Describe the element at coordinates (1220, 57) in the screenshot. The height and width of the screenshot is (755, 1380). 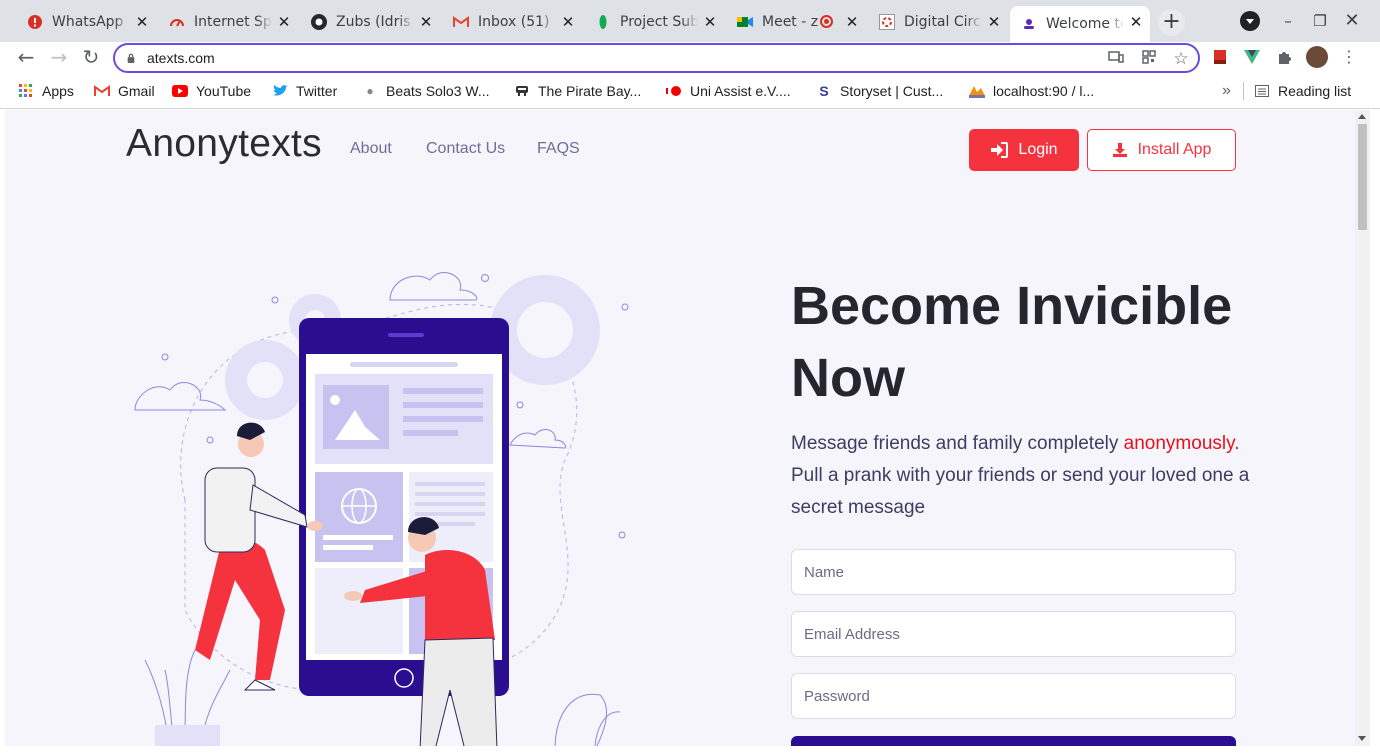
I see `extension-red-book-icon` at that location.